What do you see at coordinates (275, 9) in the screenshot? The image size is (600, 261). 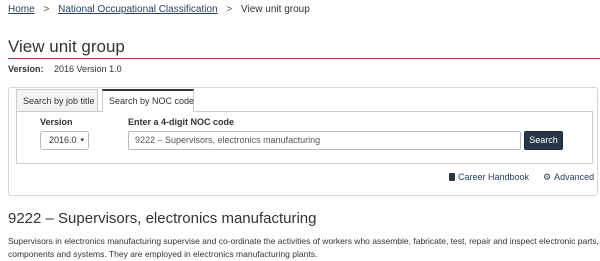 I see `breadcrumb-current: View unit group` at bounding box center [275, 9].